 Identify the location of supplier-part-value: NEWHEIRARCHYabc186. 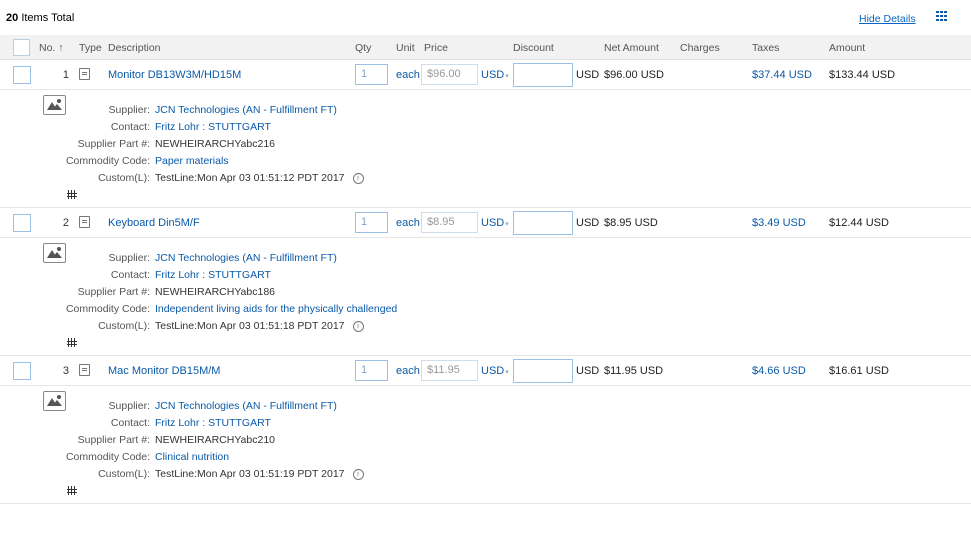
(215, 292).